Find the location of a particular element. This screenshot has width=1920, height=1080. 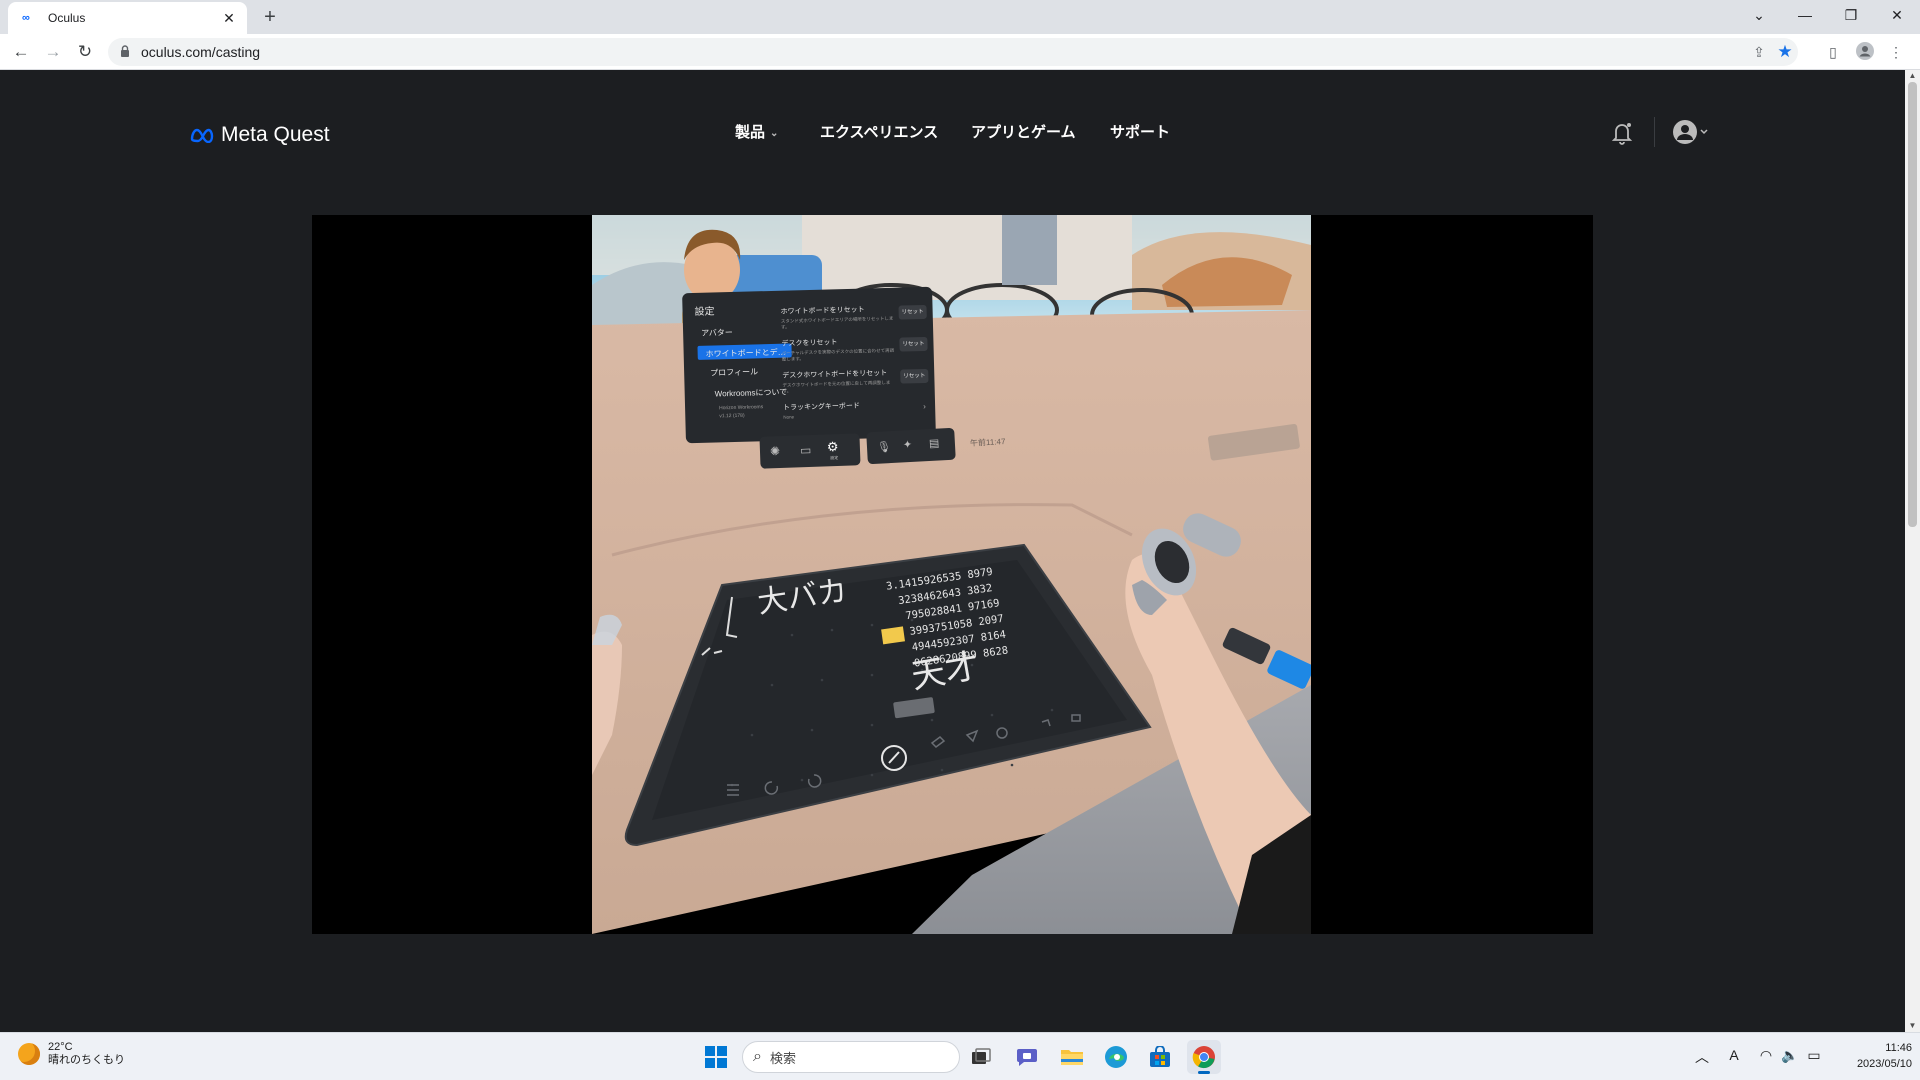

dock-time: 午前11:47 is located at coordinates (987, 442).